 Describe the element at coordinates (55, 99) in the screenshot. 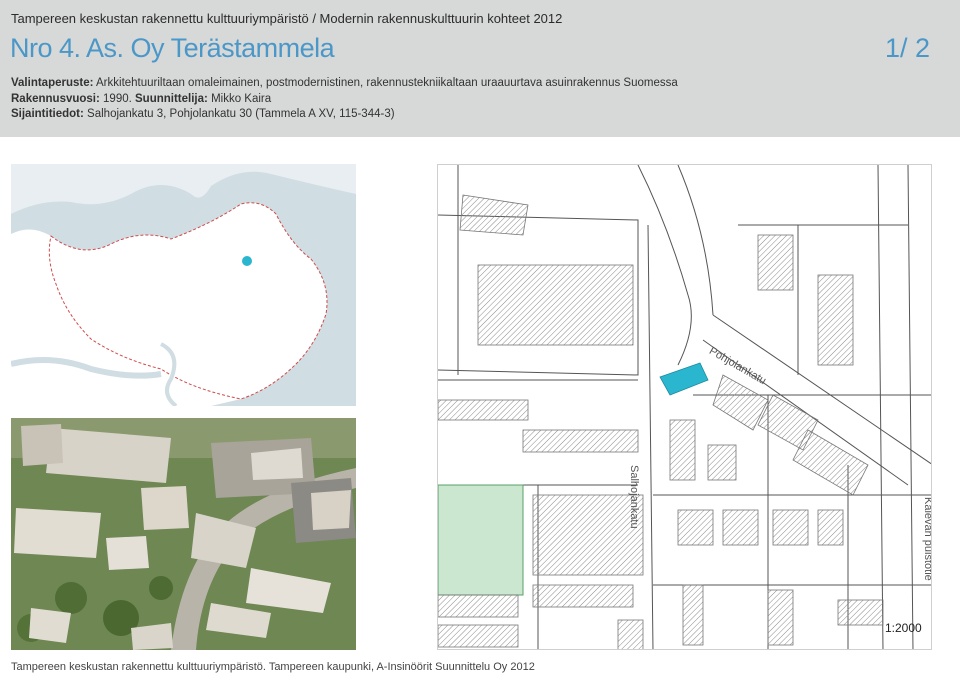

I see `year-label: Rakennusvuosi:` at that location.